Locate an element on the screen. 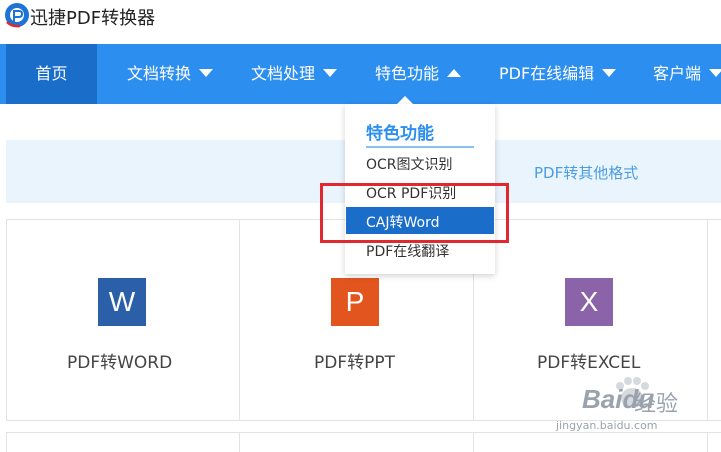 Image resolution: width=721 pixels, height=452 pixels. header: 迅捷PDF转换器 is located at coordinates (360, 22).